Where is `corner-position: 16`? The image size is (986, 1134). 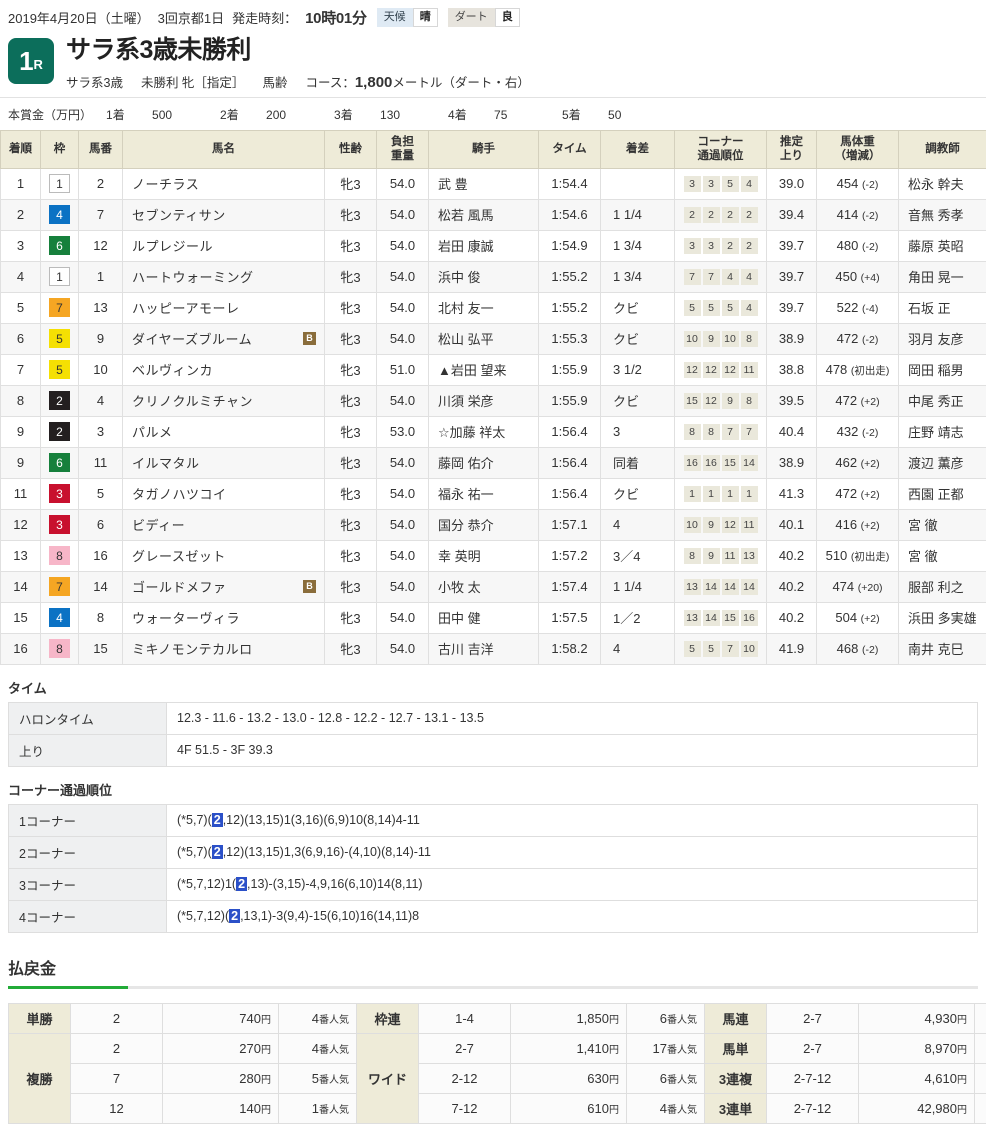 corner-position: 16 is located at coordinates (711, 463).